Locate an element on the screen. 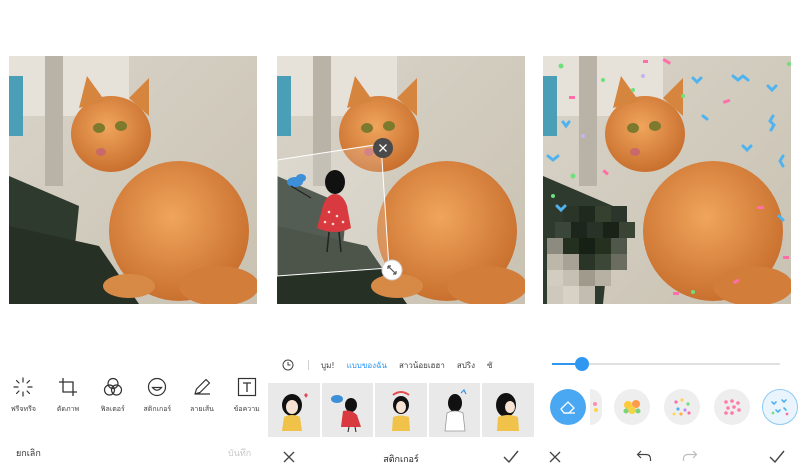 Image resolution: width=800 pixels, height=474 pixels. dot-confetti-icon is located at coordinates (681, 407).